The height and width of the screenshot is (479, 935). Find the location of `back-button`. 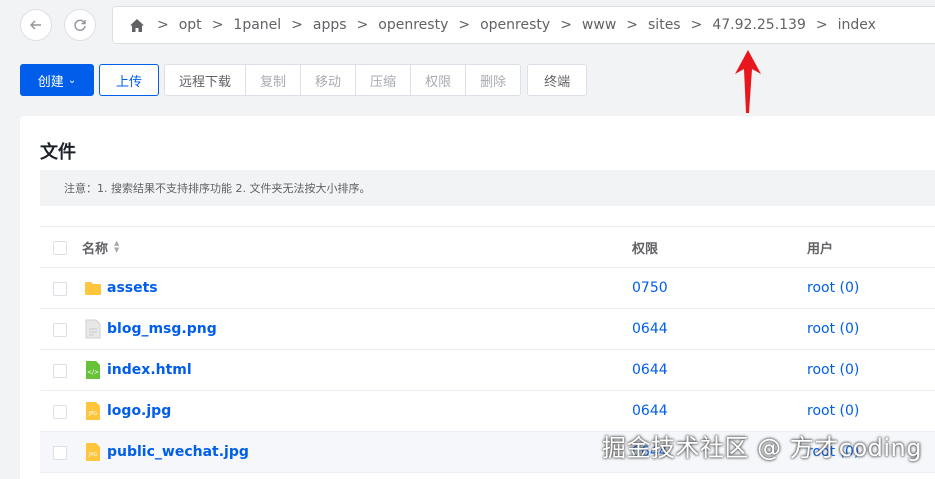

back-button is located at coordinates (36, 25).